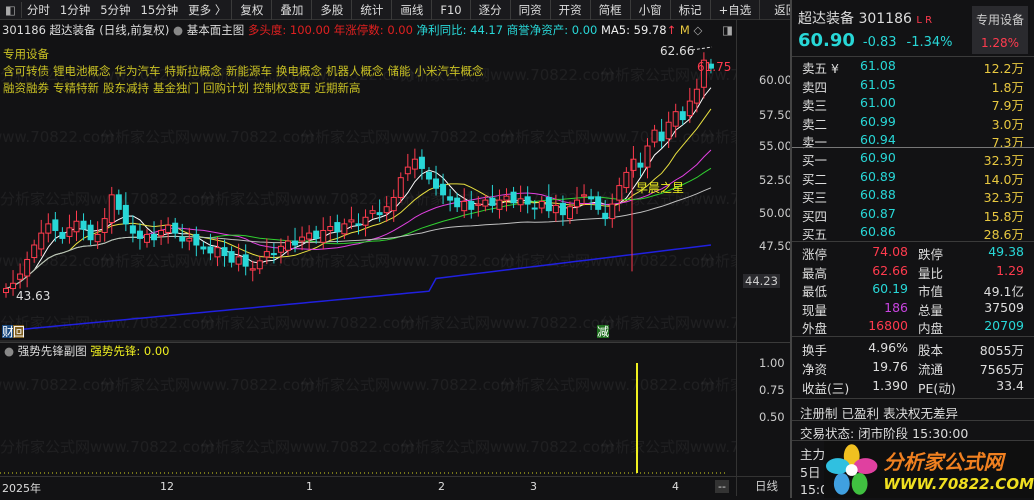  I want to click on panel-toggle-icon: ◧, so click(10, 10).